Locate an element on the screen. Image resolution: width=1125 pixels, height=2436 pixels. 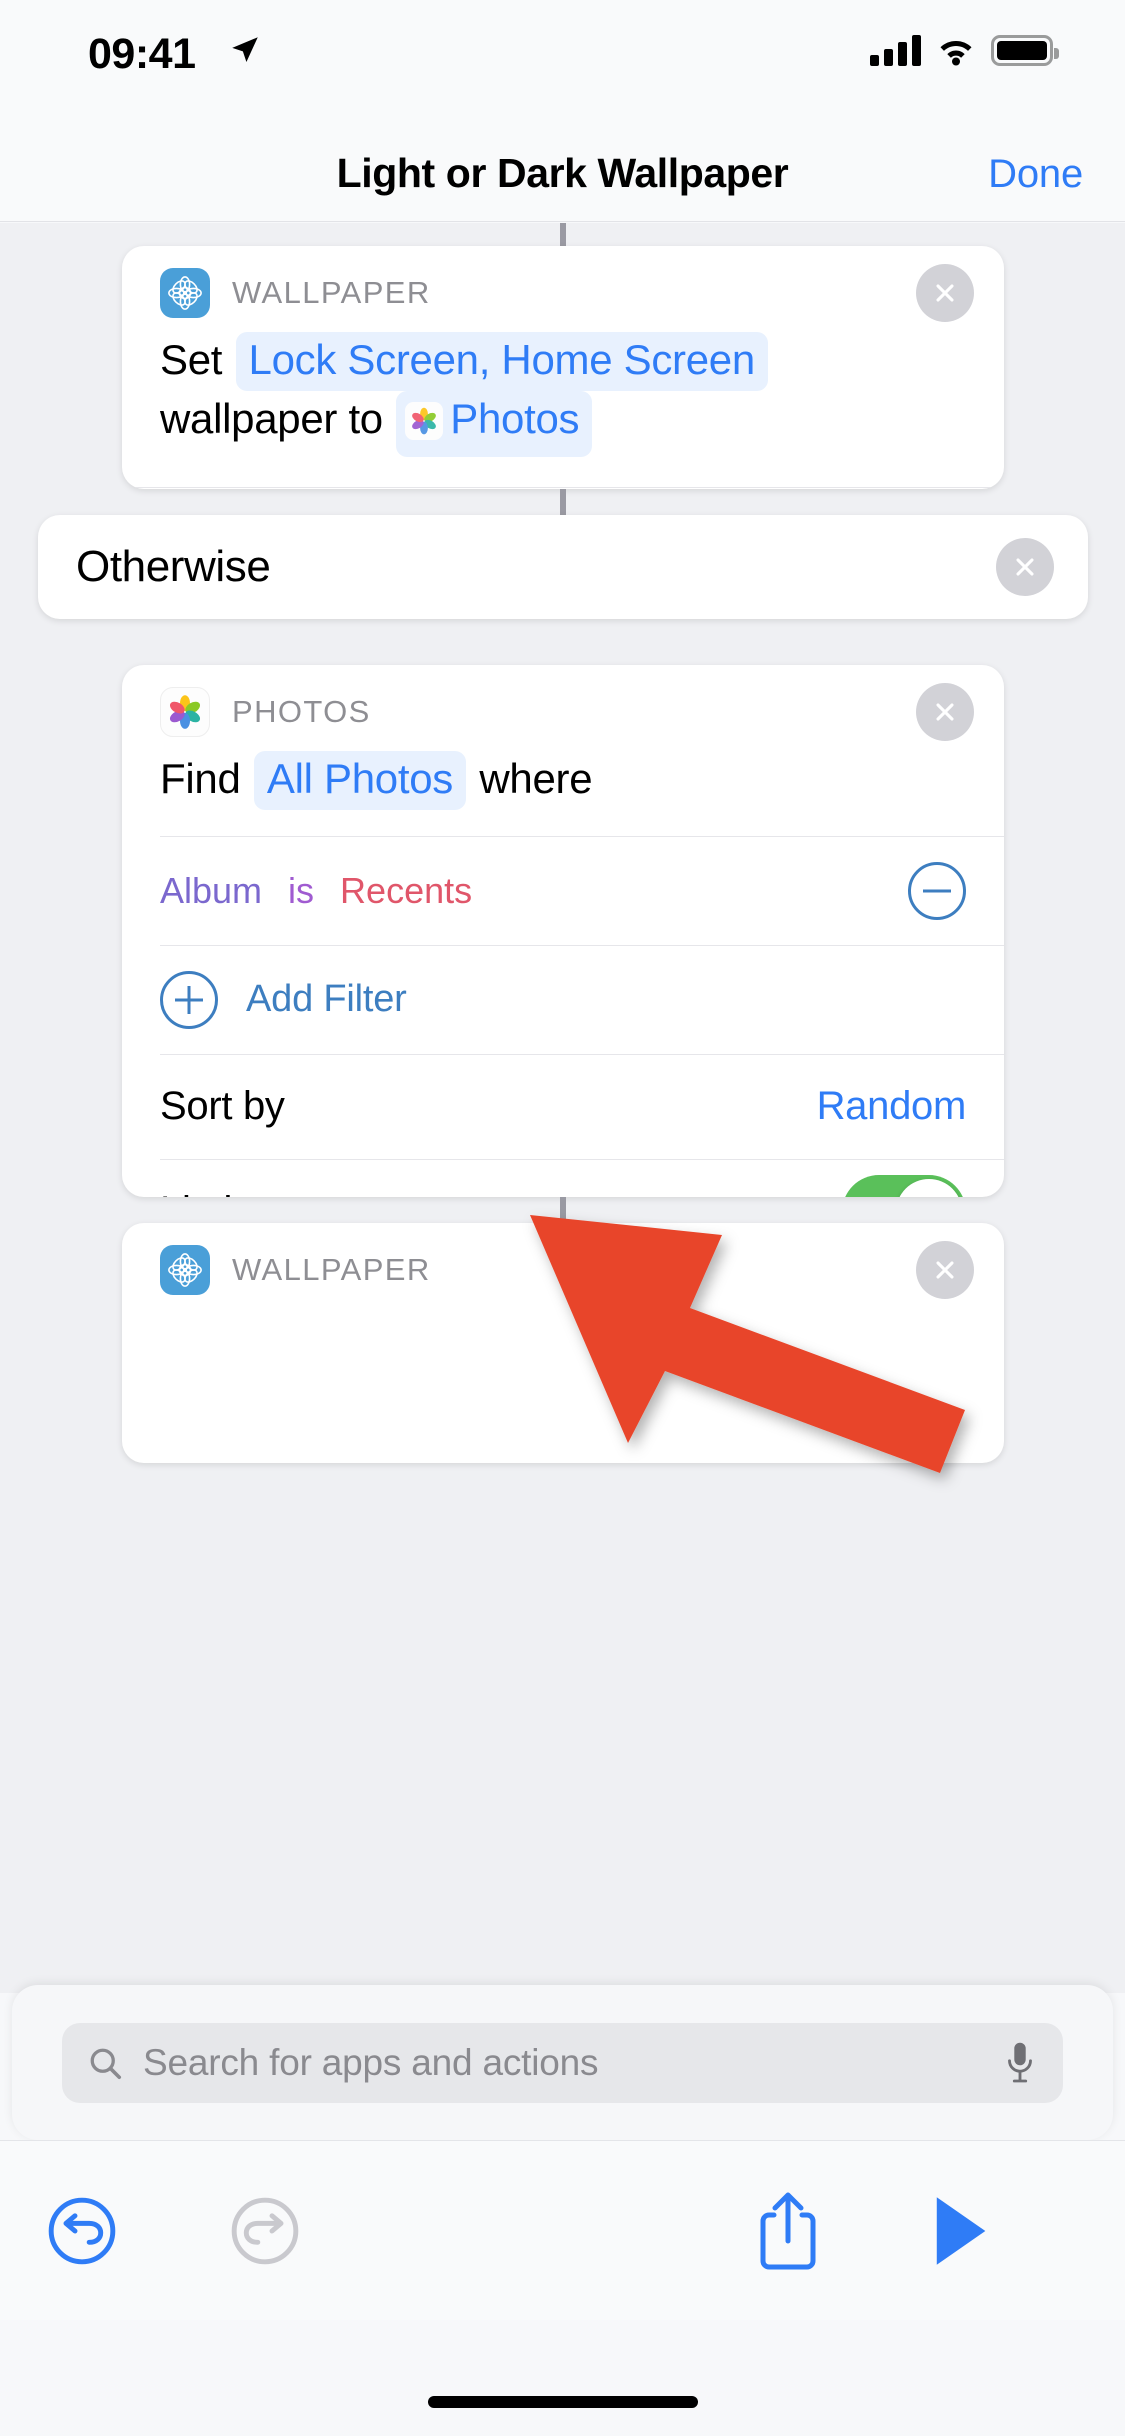
sort-by-label: Sort by is located at coordinates (222, 1106).